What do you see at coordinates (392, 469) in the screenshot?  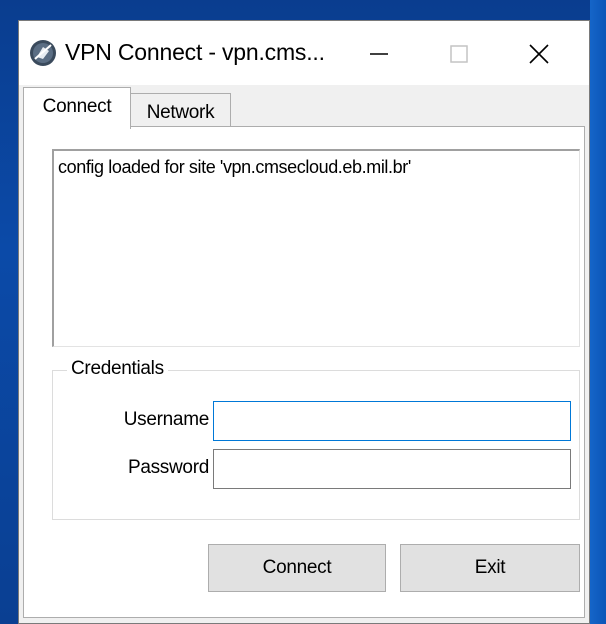 I see `password-input` at bounding box center [392, 469].